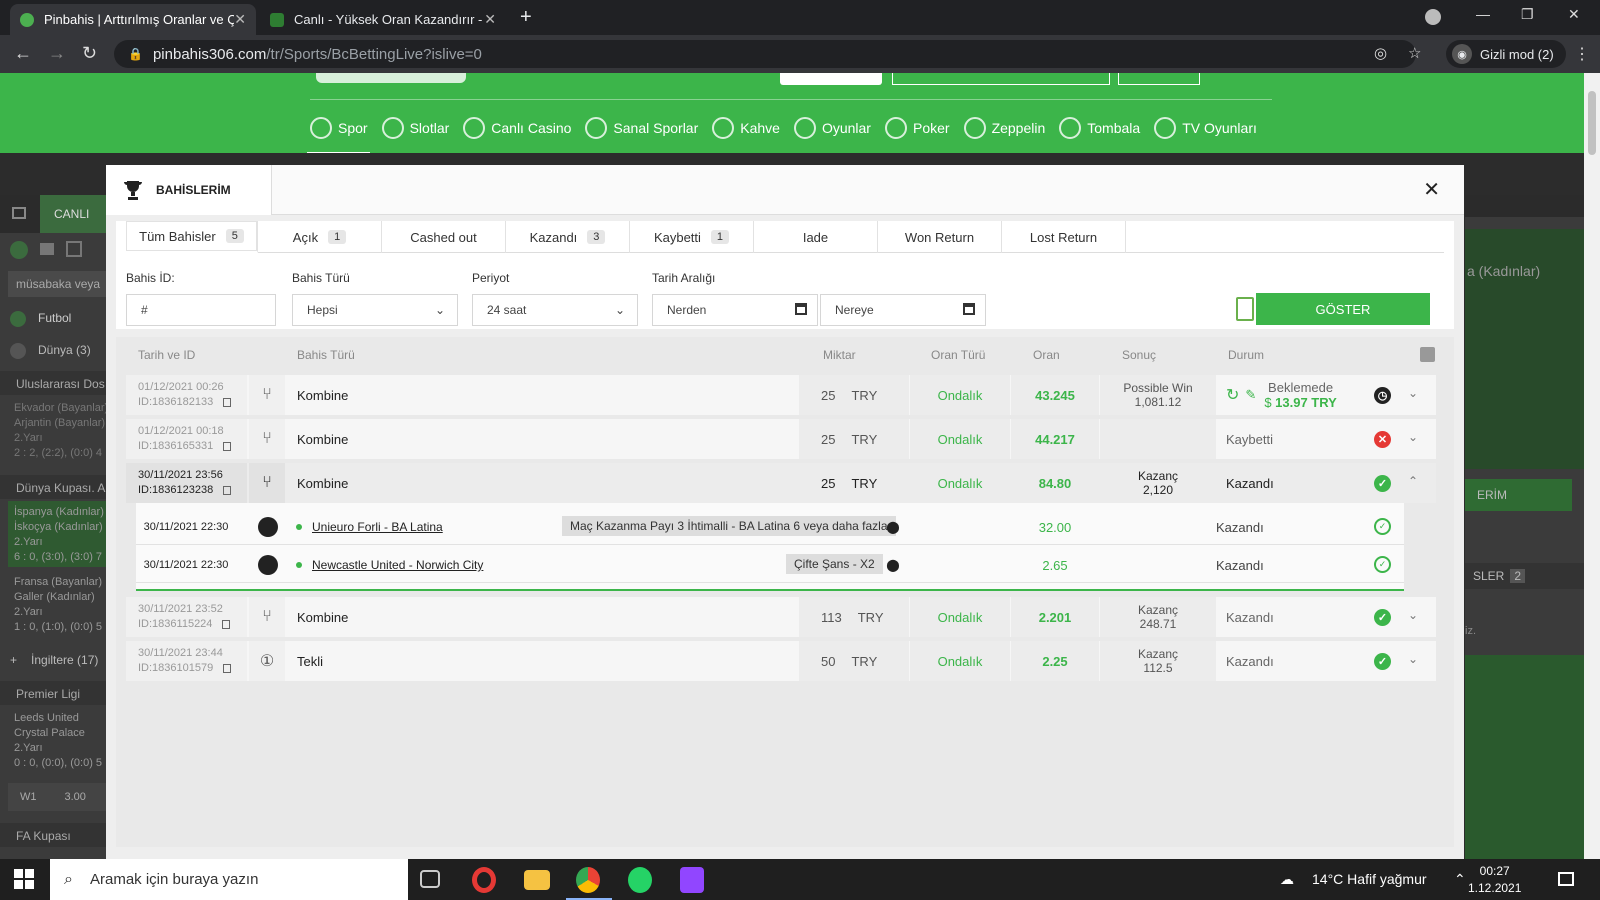  I want to click on betslip-tab: SLER 2, so click(1524, 576).